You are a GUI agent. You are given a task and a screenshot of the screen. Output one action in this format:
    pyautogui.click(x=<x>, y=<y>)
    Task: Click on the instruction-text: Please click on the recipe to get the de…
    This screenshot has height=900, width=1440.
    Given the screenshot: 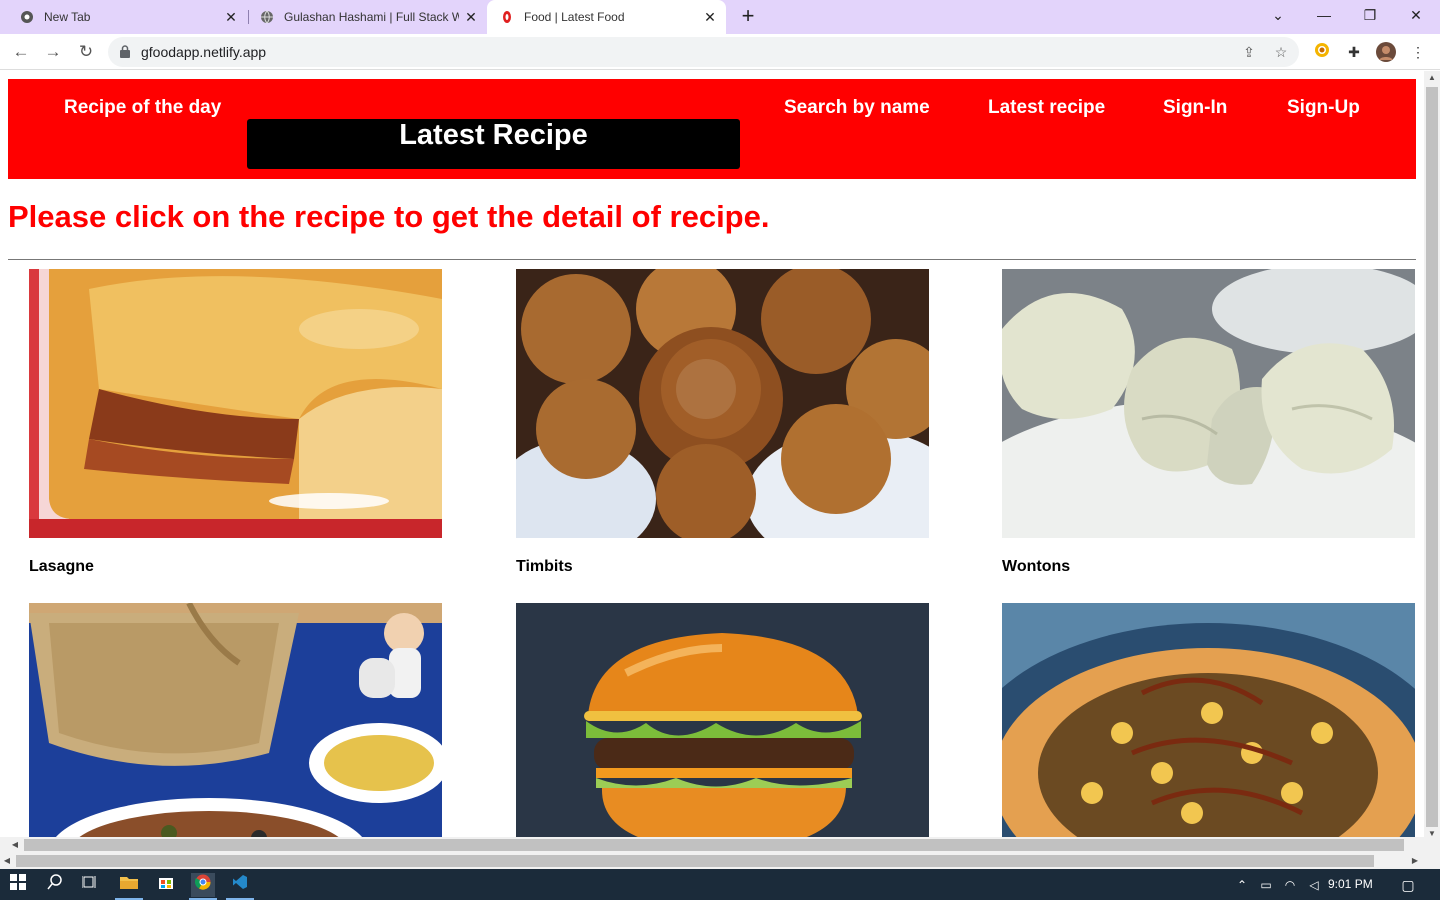 What is the action you would take?
    pyautogui.click(x=389, y=216)
    